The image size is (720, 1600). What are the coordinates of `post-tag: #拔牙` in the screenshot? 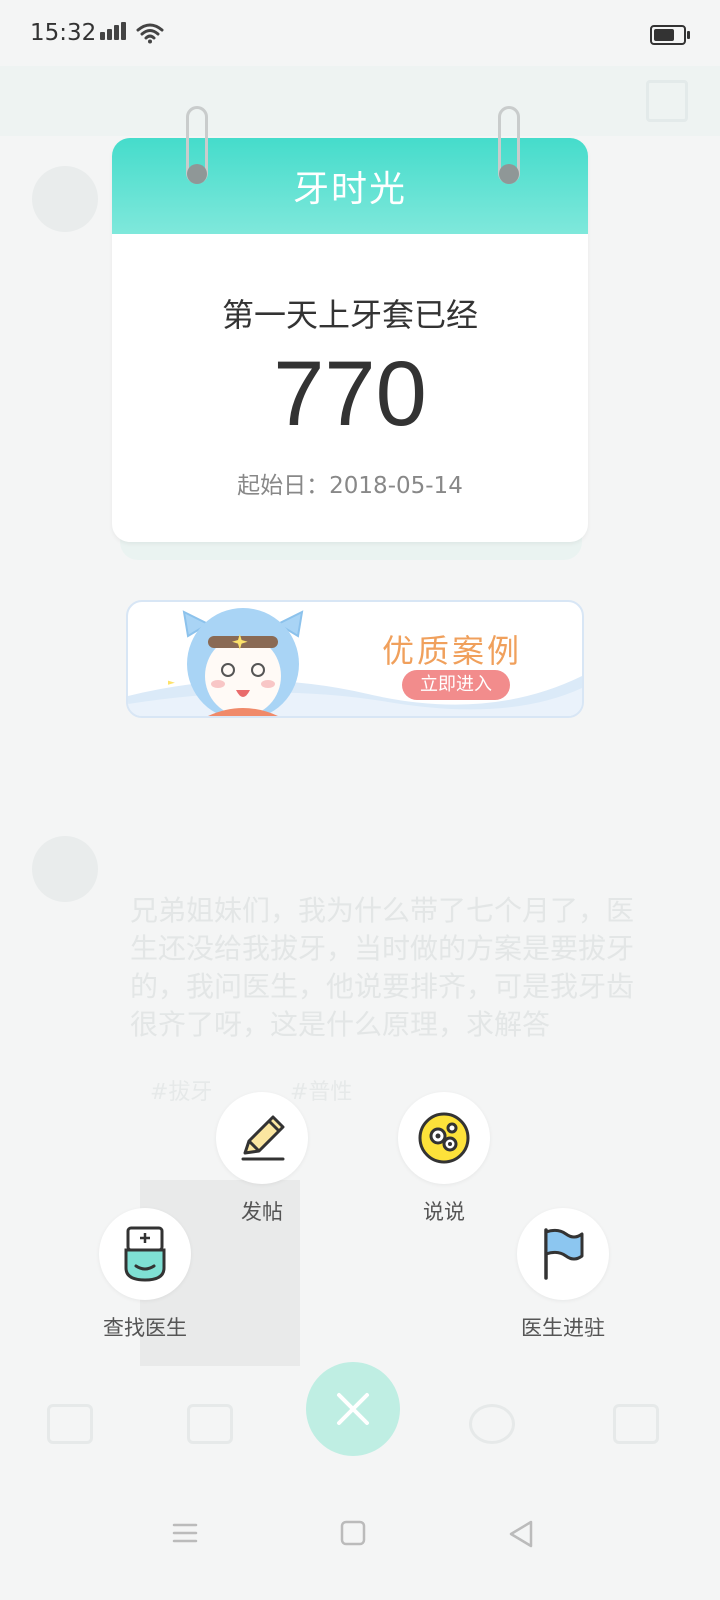 It's located at (181, 1092).